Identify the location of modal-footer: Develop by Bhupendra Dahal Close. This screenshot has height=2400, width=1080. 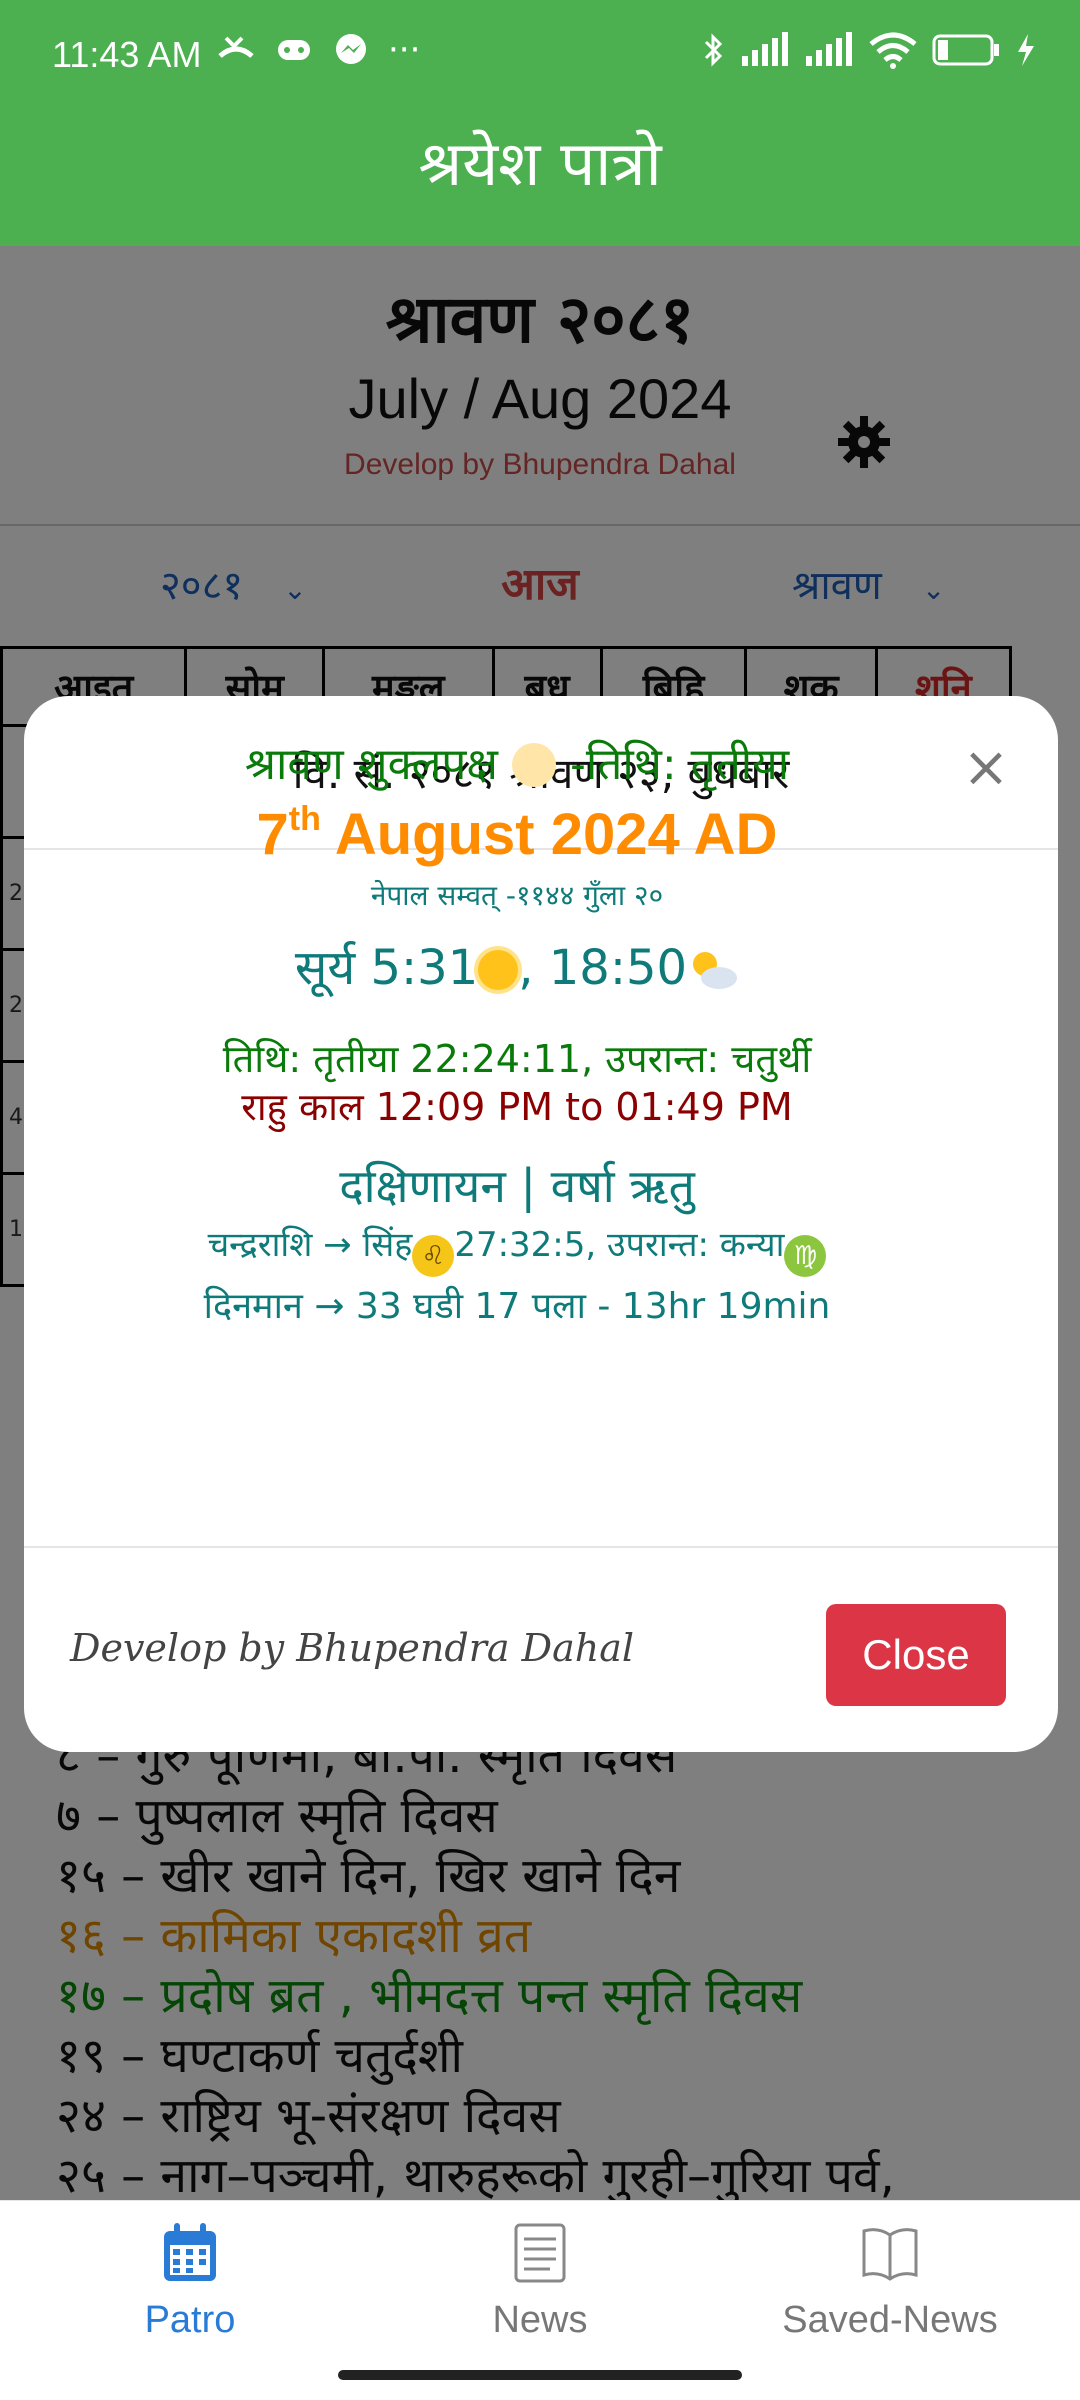
(541, 1649).